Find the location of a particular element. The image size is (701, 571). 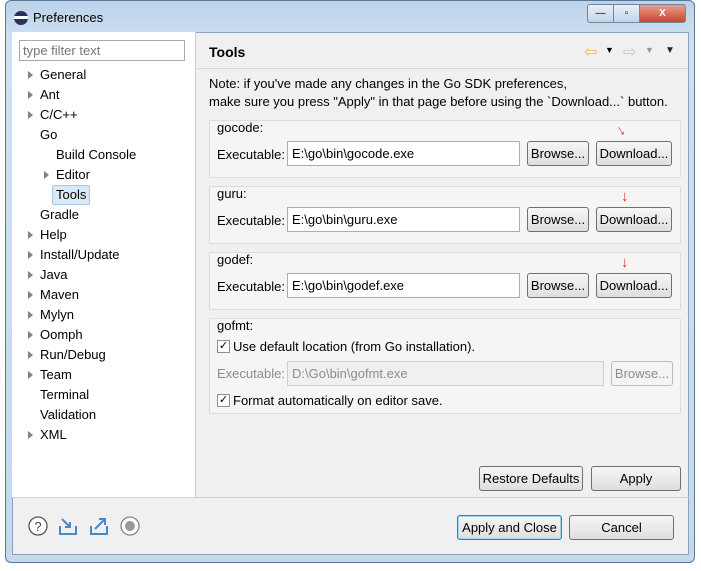

tree-item: Maven is located at coordinates (59, 295).